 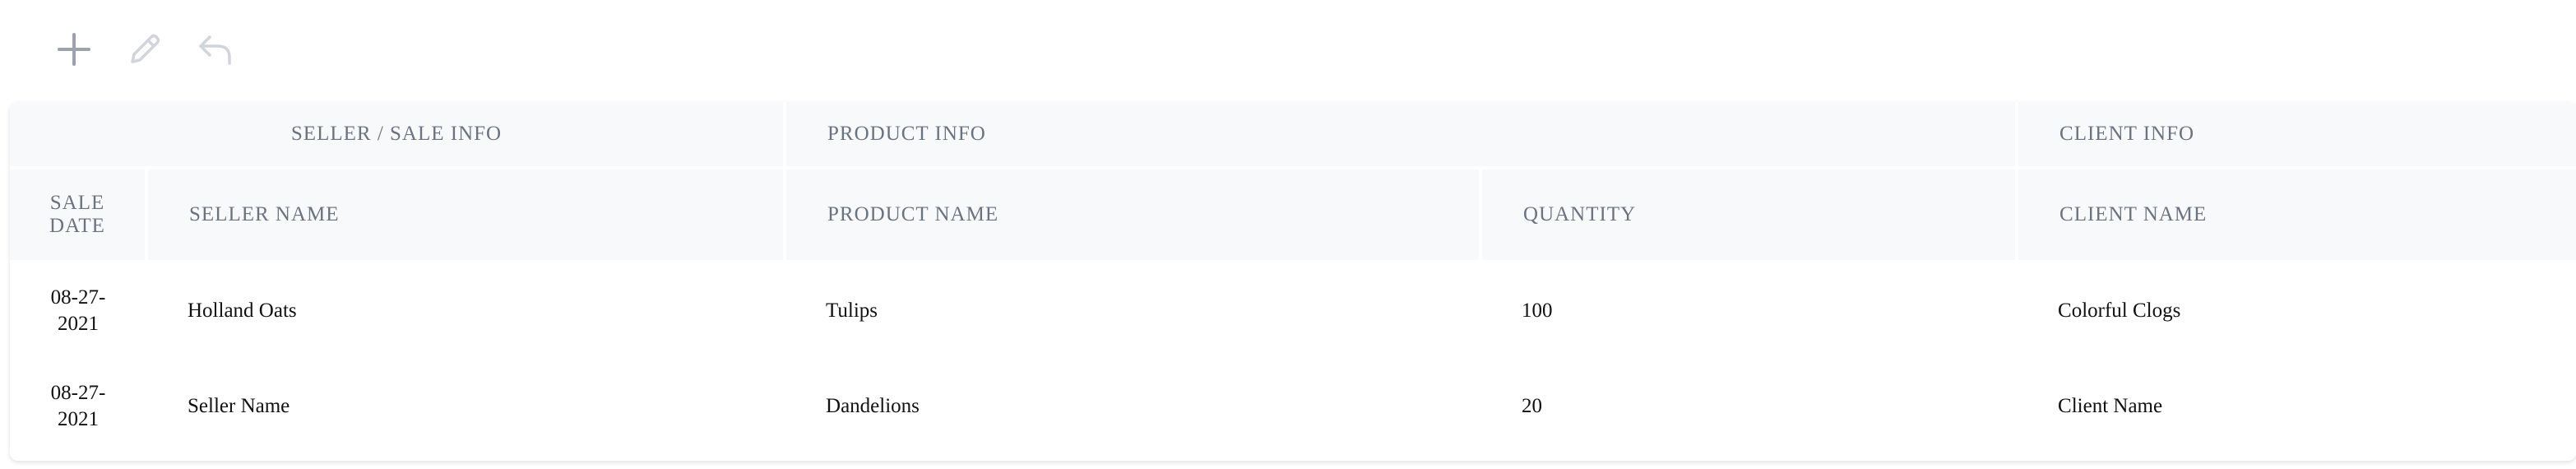 What do you see at coordinates (2297, 135) in the screenshot?
I see `group-header-client: CLIENT INFO` at bounding box center [2297, 135].